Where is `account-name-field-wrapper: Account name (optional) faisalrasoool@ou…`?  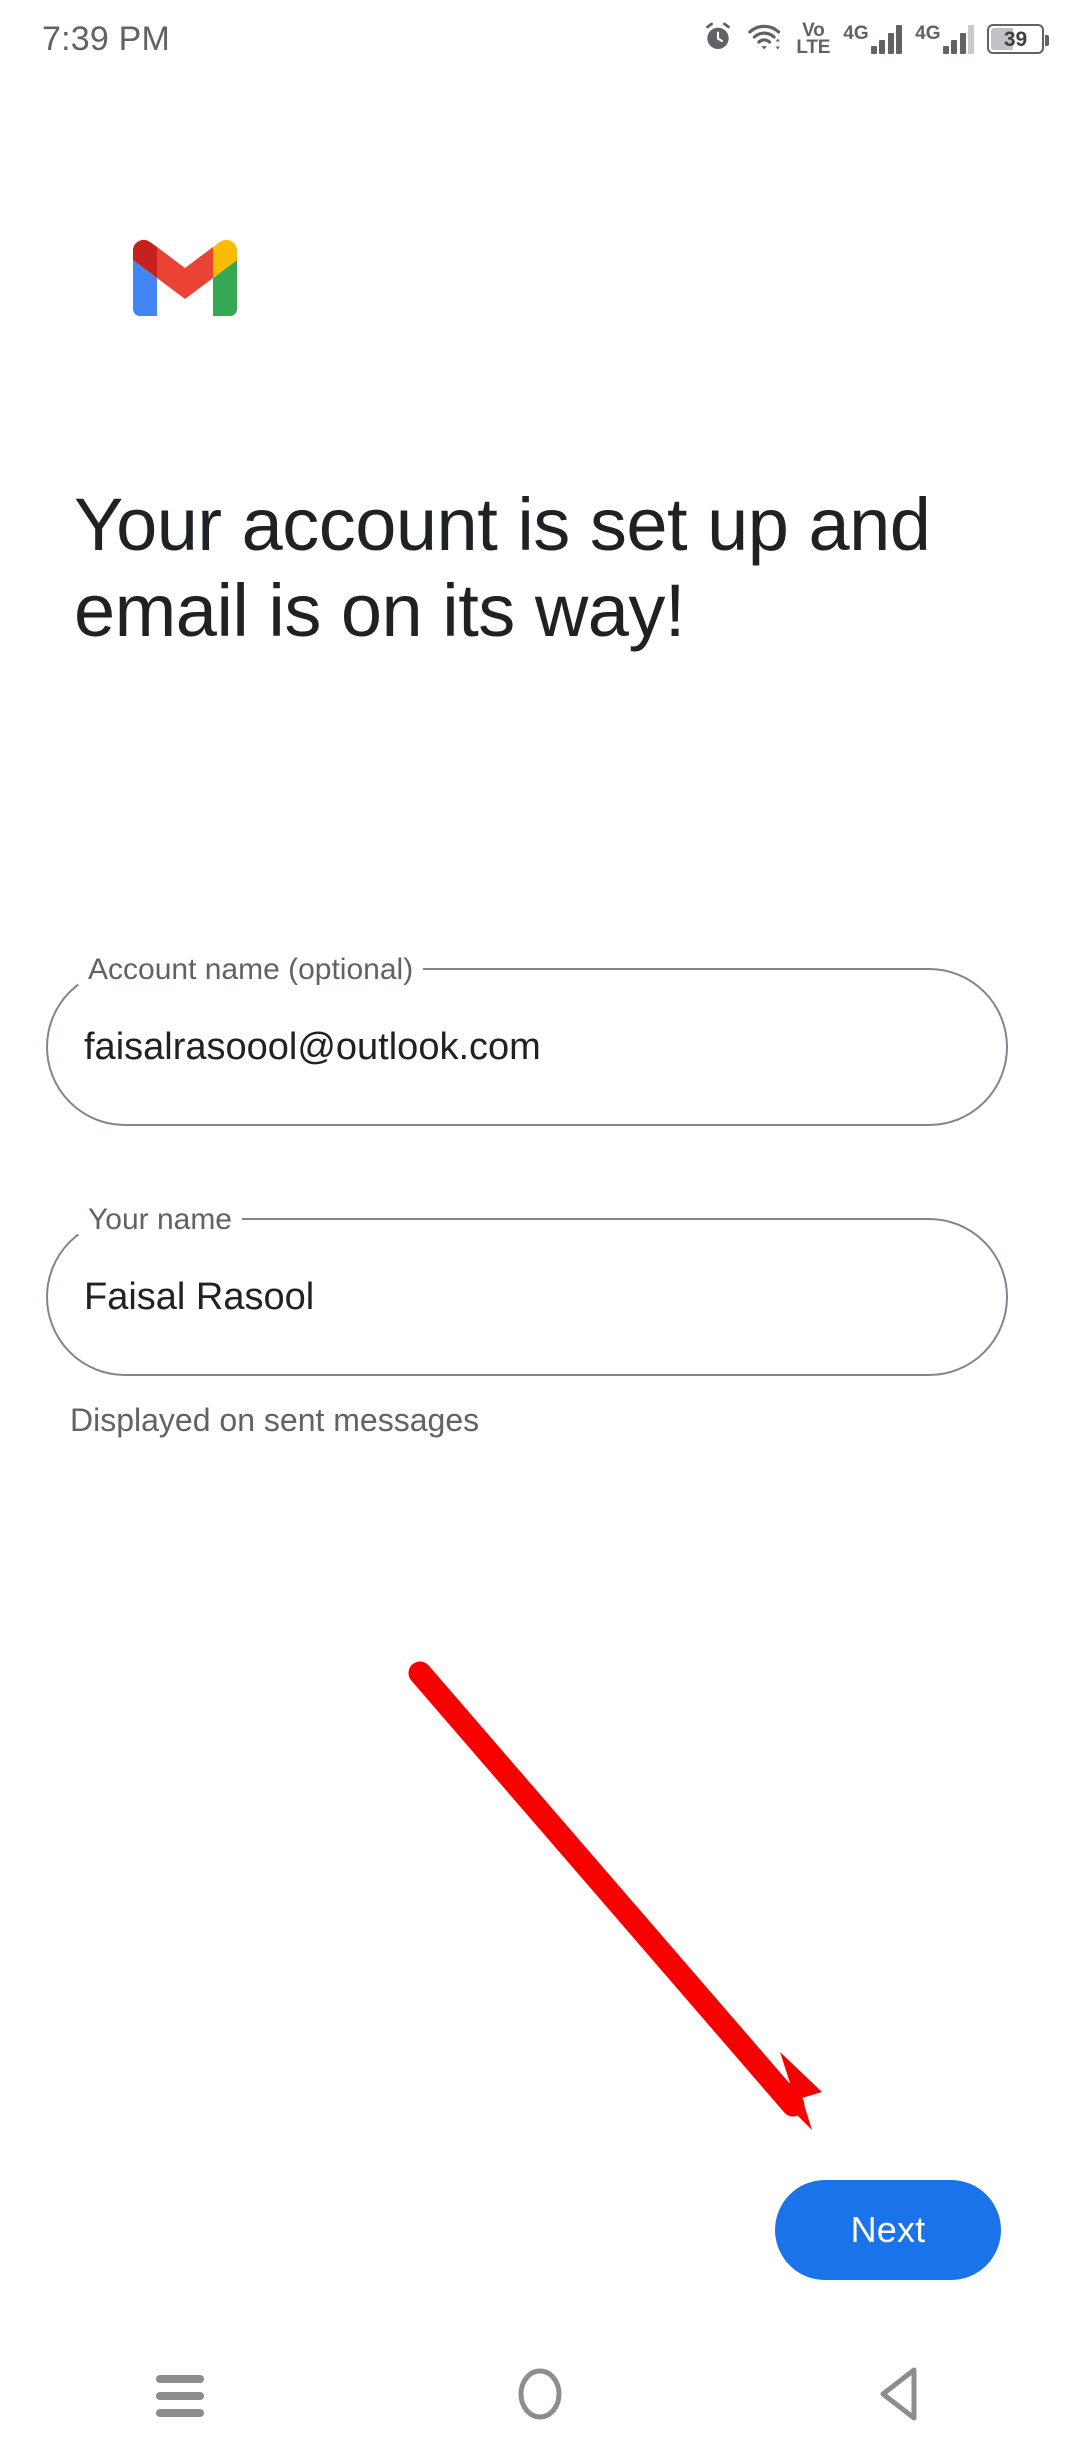 account-name-field-wrapper: Account name (optional) faisalrasoool@ou… is located at coordinates (527, 1040).